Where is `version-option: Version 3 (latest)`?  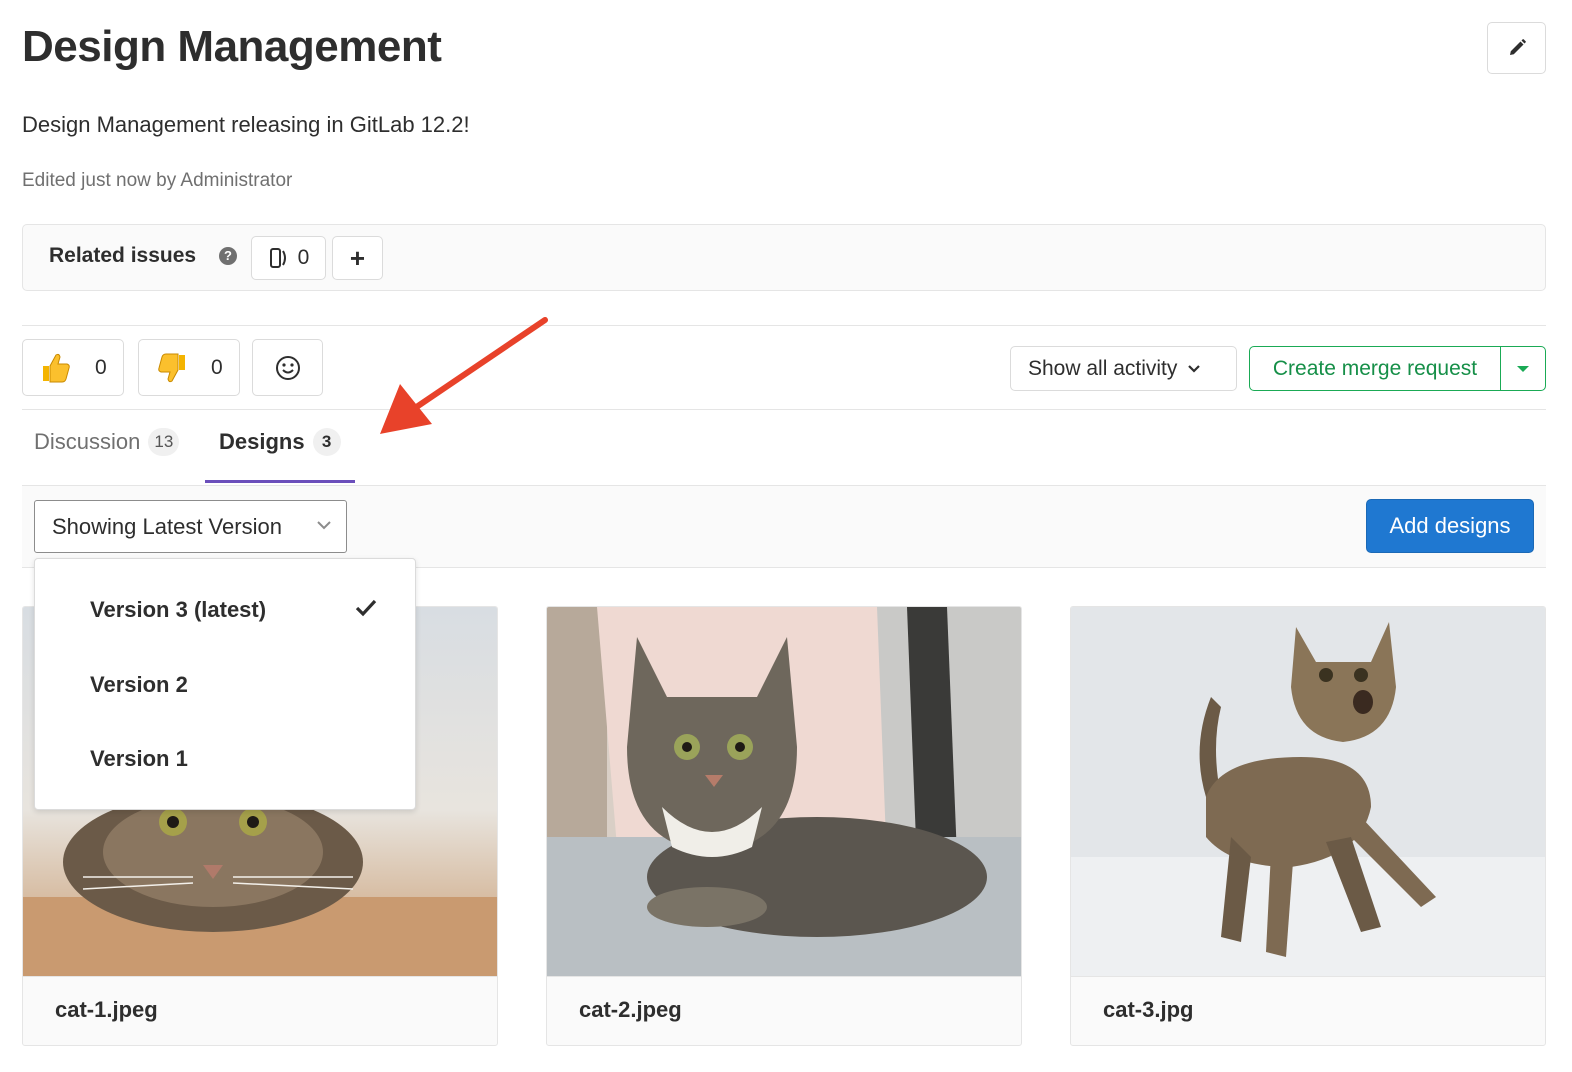 version-option: Version 3 (latest) is located at coordinates (178, 610).